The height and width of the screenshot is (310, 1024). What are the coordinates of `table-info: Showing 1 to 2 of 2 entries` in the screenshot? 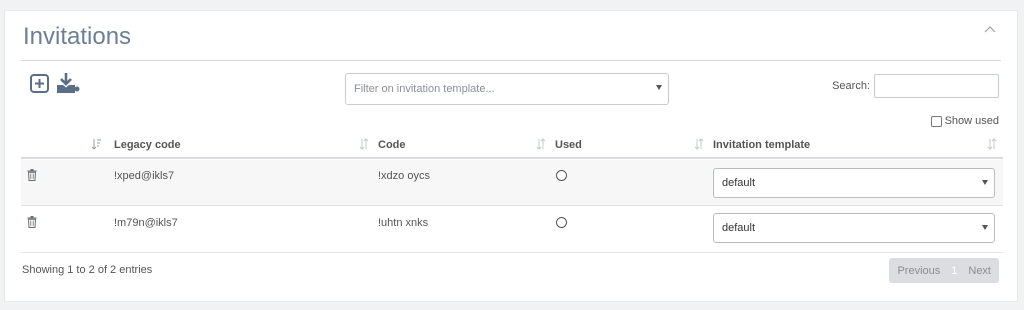 It's located at (87, 270).